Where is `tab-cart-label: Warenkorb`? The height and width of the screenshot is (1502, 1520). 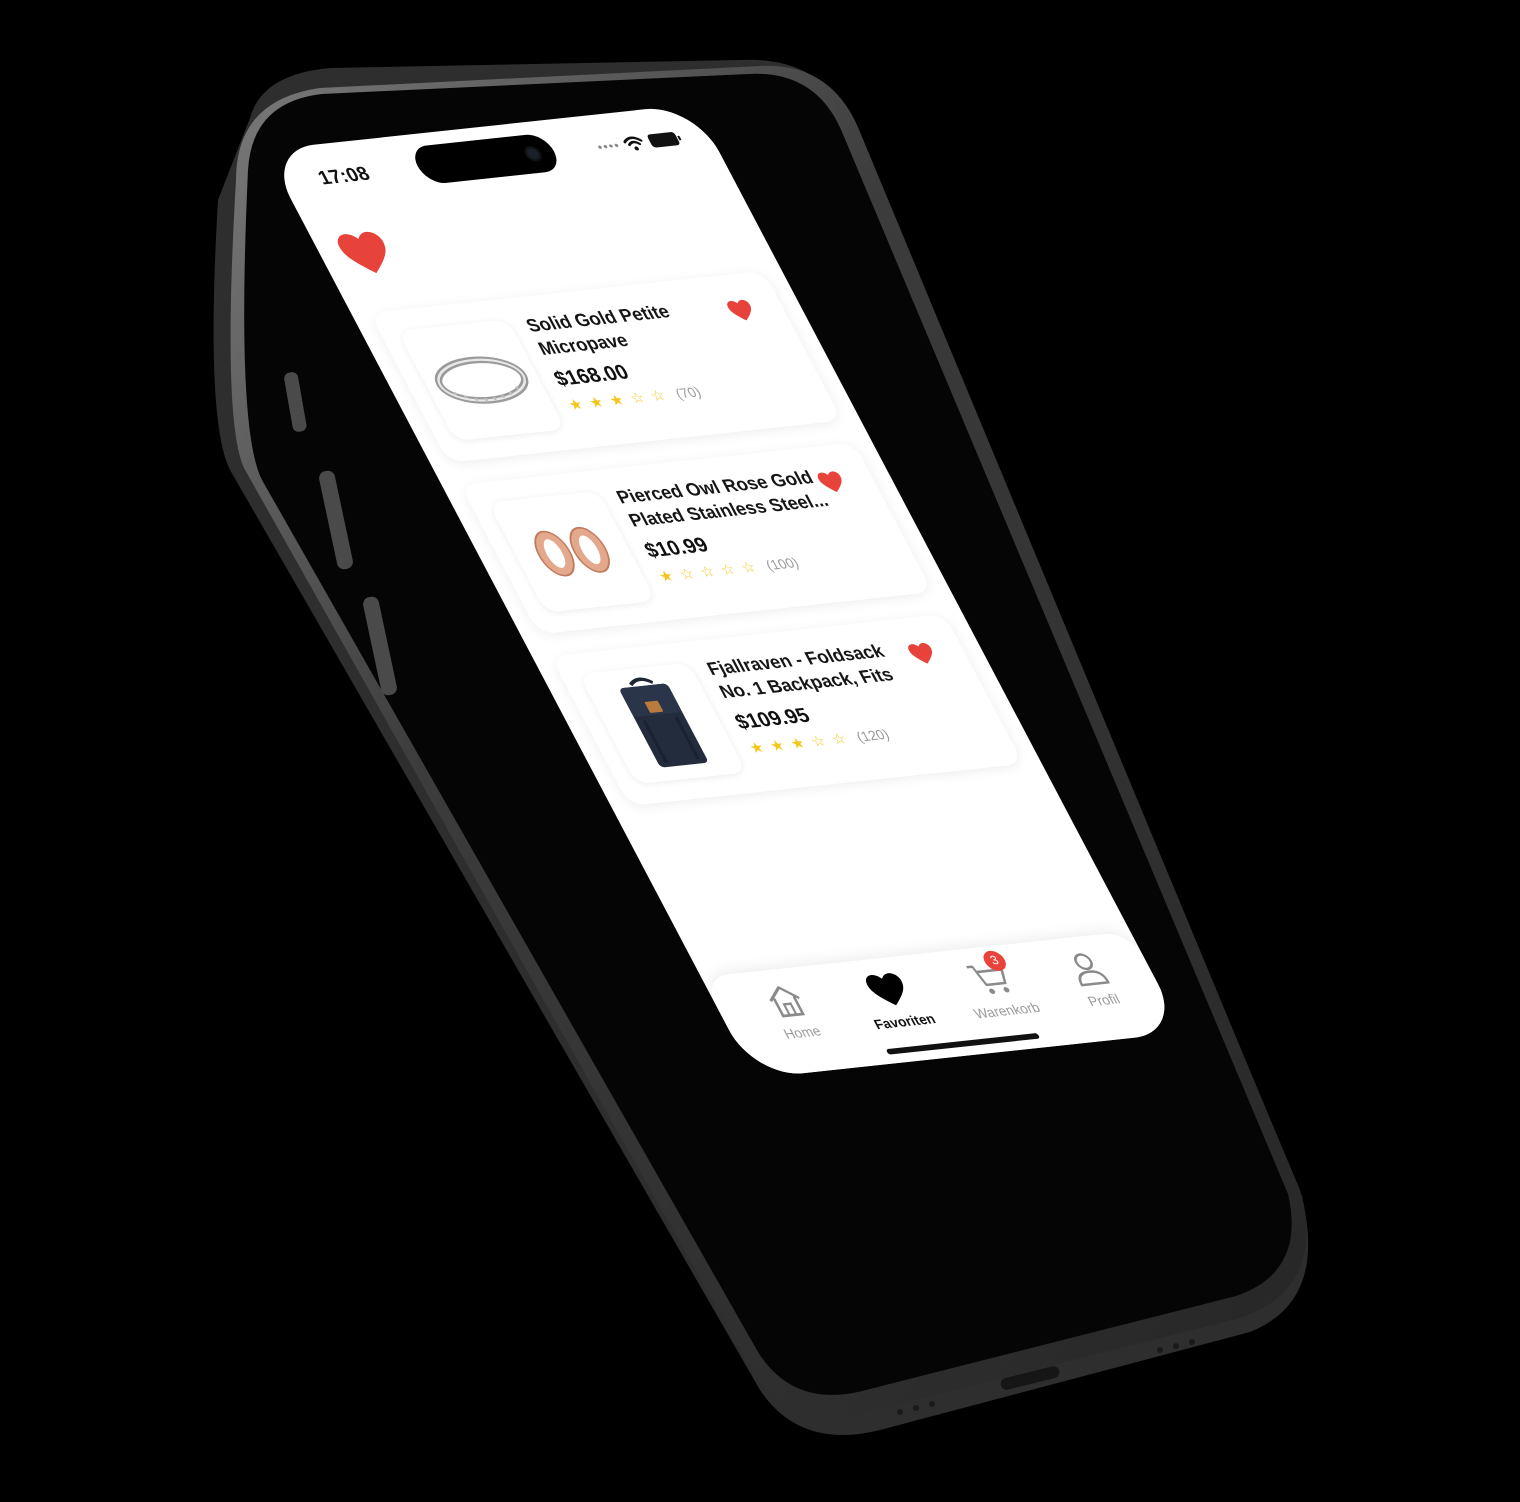 tab-cart-label: Warenkorb is located at coordinates (1007, 1010).